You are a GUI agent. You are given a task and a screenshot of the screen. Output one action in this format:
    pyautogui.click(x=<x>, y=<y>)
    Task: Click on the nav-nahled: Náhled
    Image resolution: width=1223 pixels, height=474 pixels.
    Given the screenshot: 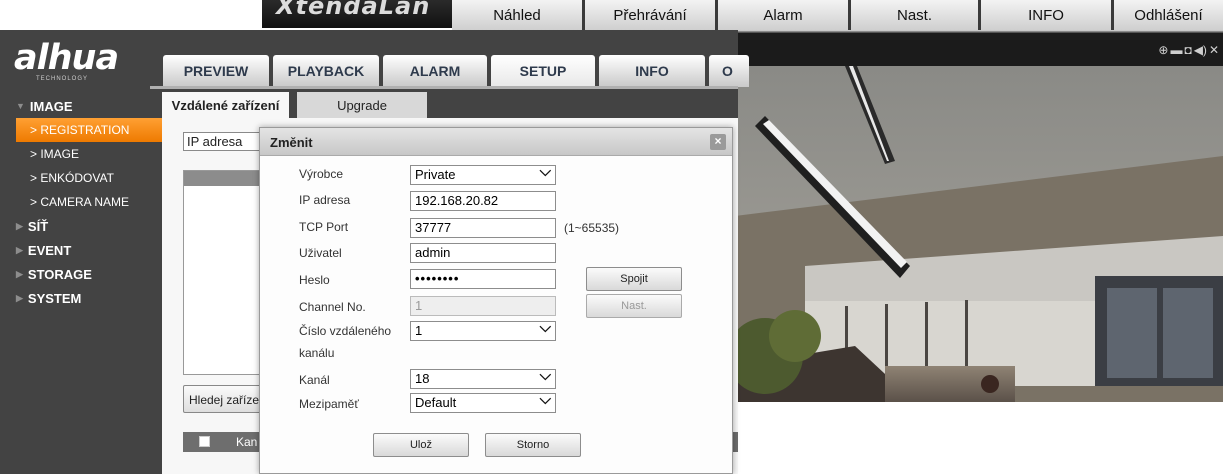 What is the action you would take?
    pyautogui.click(x=518, y=15)
    